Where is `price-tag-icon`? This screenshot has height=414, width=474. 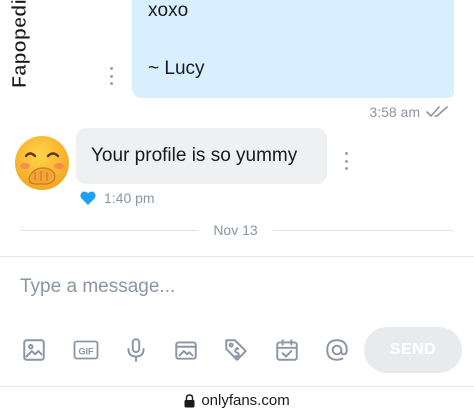 price-tag-icon is located at coordinates (236, 350).